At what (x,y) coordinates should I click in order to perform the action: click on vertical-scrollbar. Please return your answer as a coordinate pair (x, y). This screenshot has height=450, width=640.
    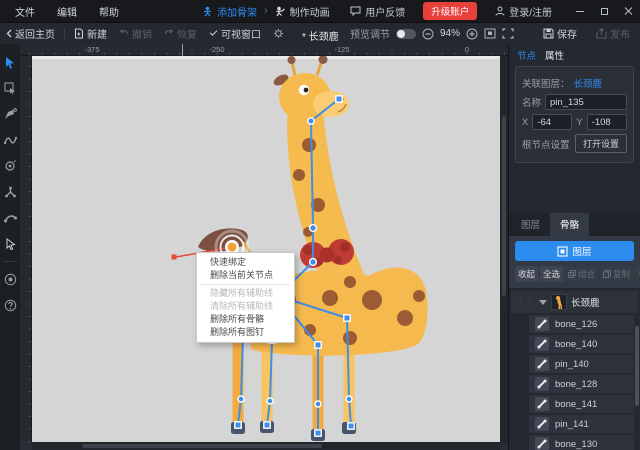
    Looking at the image, I should click on (504, 249).